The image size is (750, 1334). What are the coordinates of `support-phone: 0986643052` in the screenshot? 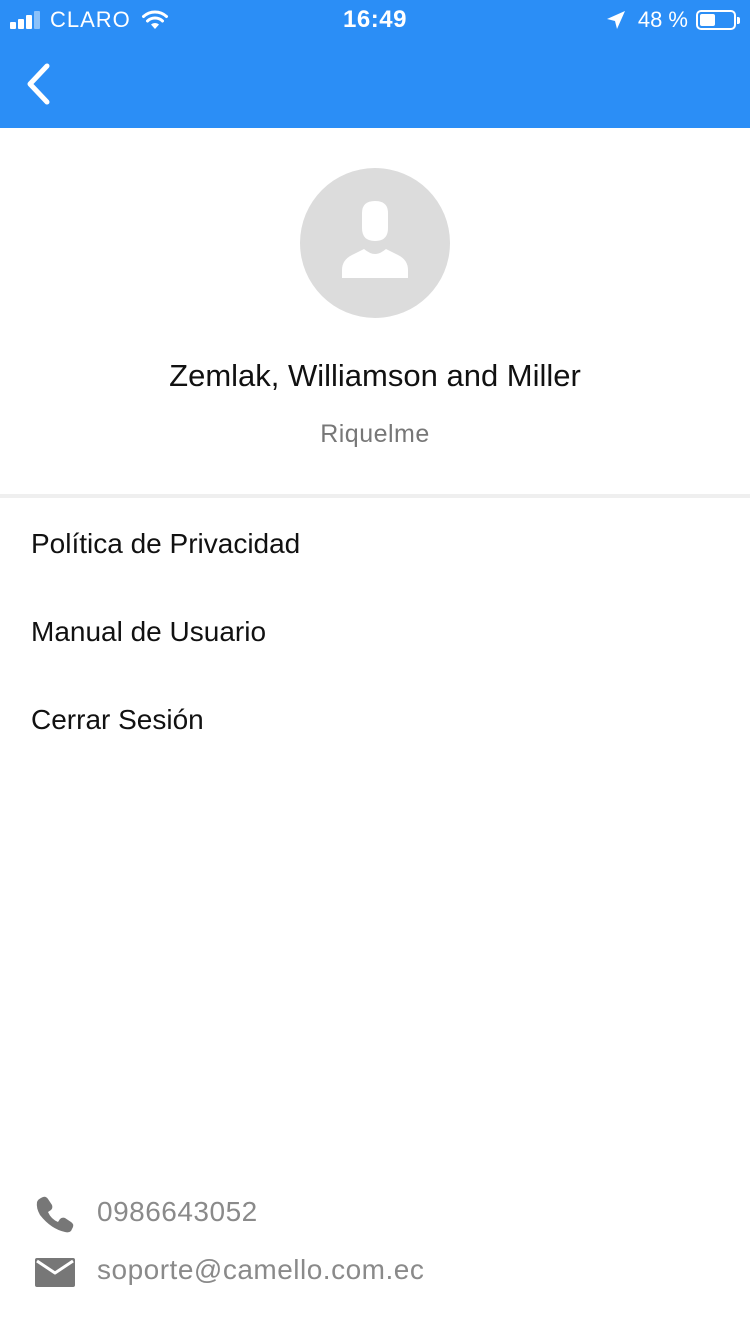 It's located at (177, 1211).